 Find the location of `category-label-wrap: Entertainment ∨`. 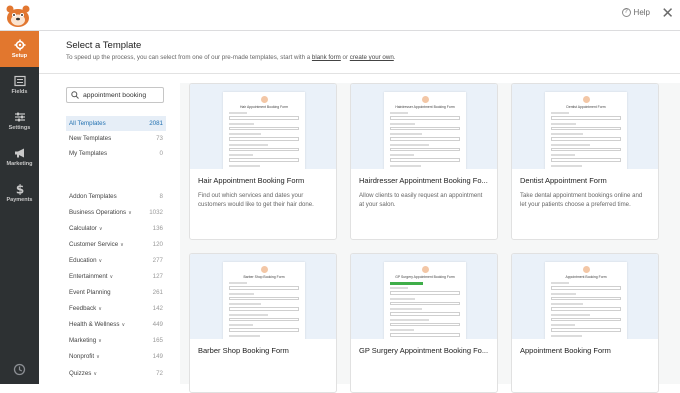

category-label-wrap: Entertainment ∨ is located at coordinates (91, 276).